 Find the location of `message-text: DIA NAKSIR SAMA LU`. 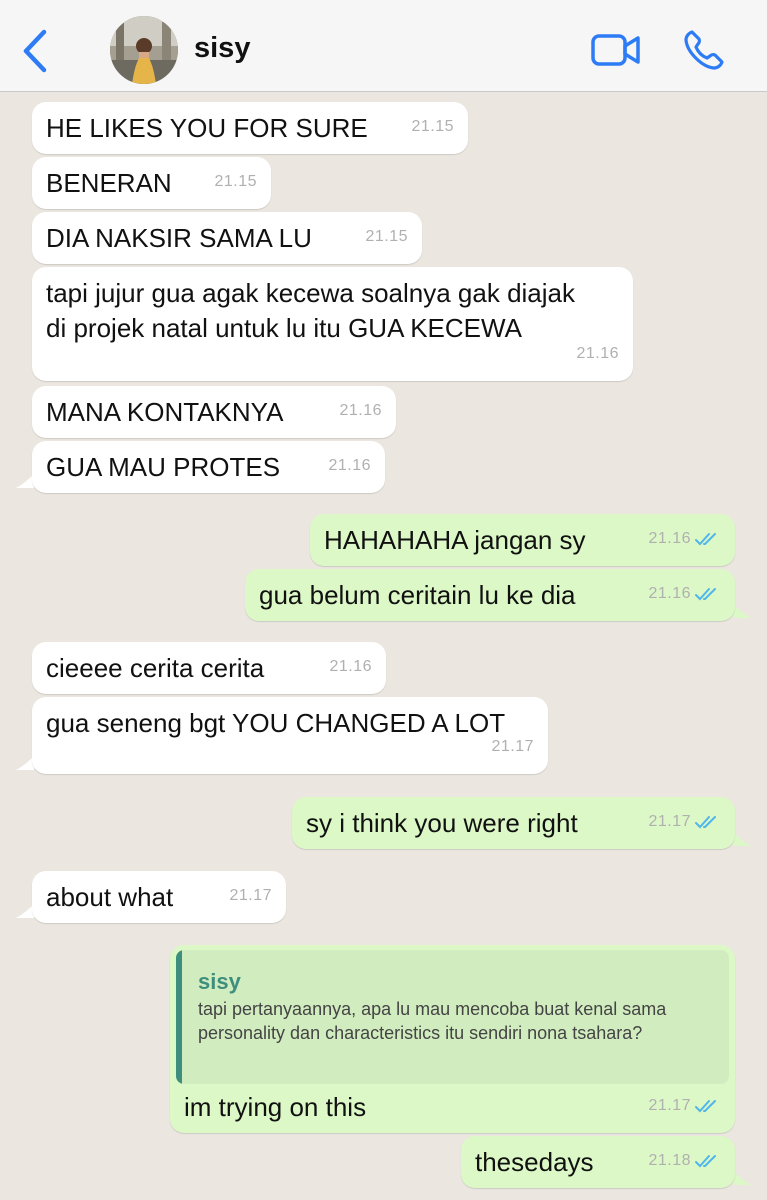

message-text: DIA NAKSIR SAMA LU is located at coordinates (179, 238).